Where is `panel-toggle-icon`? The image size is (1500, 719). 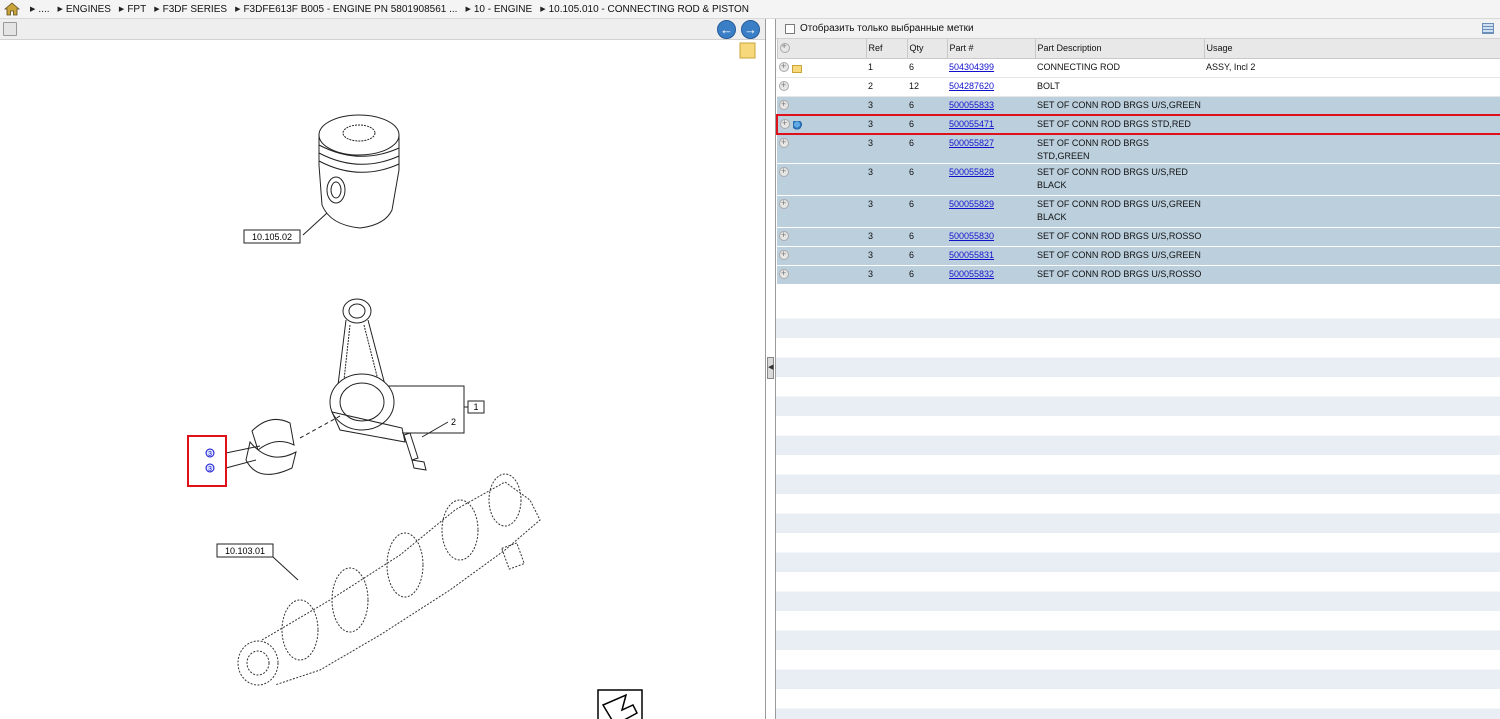 panel-toggle-icon is located at coordinates (10, 29).